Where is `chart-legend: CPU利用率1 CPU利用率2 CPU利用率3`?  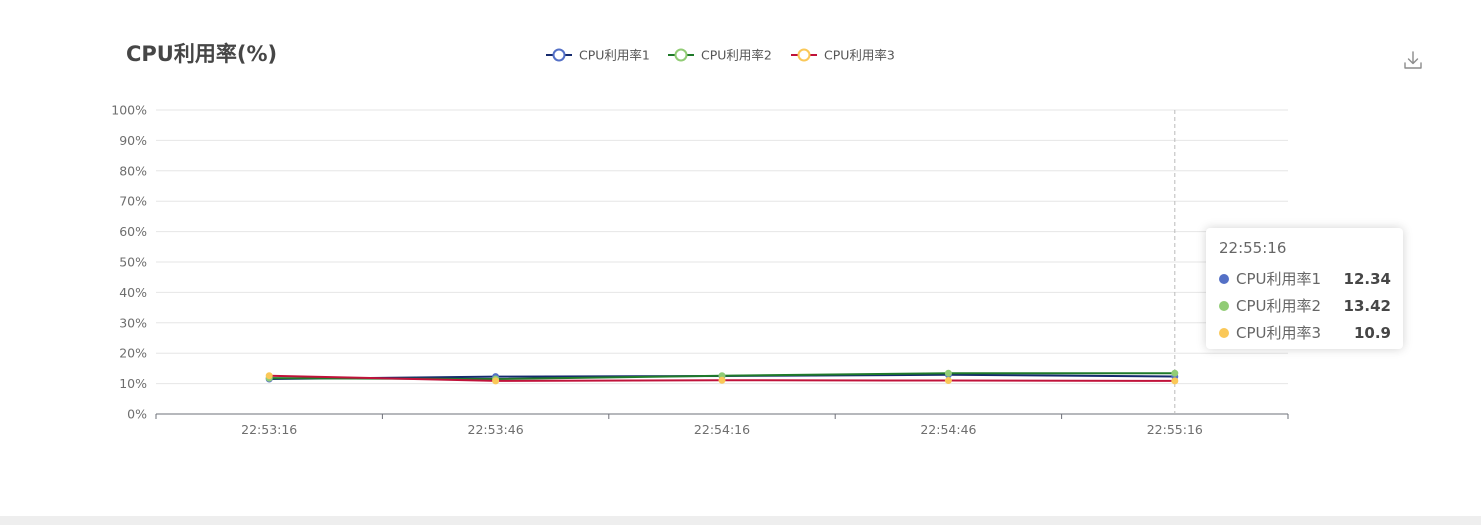
chart-legend: CPU利用率1 CPU利用率2 CPU利用率3 is located at coordinates (720, 55).